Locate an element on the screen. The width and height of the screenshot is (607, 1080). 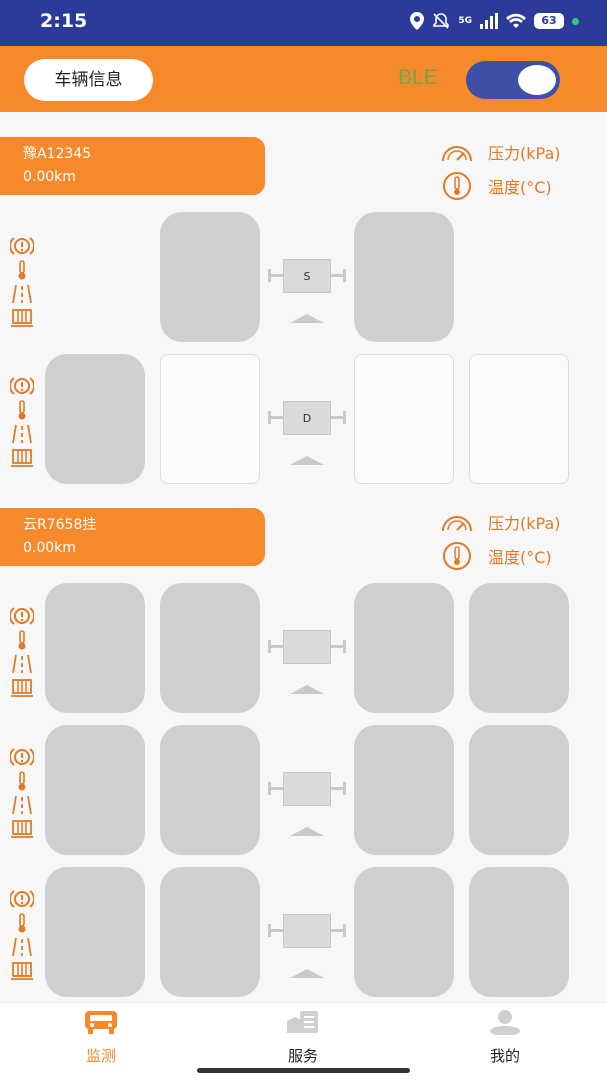
home-indicator is located at coordinates (303, 1070).